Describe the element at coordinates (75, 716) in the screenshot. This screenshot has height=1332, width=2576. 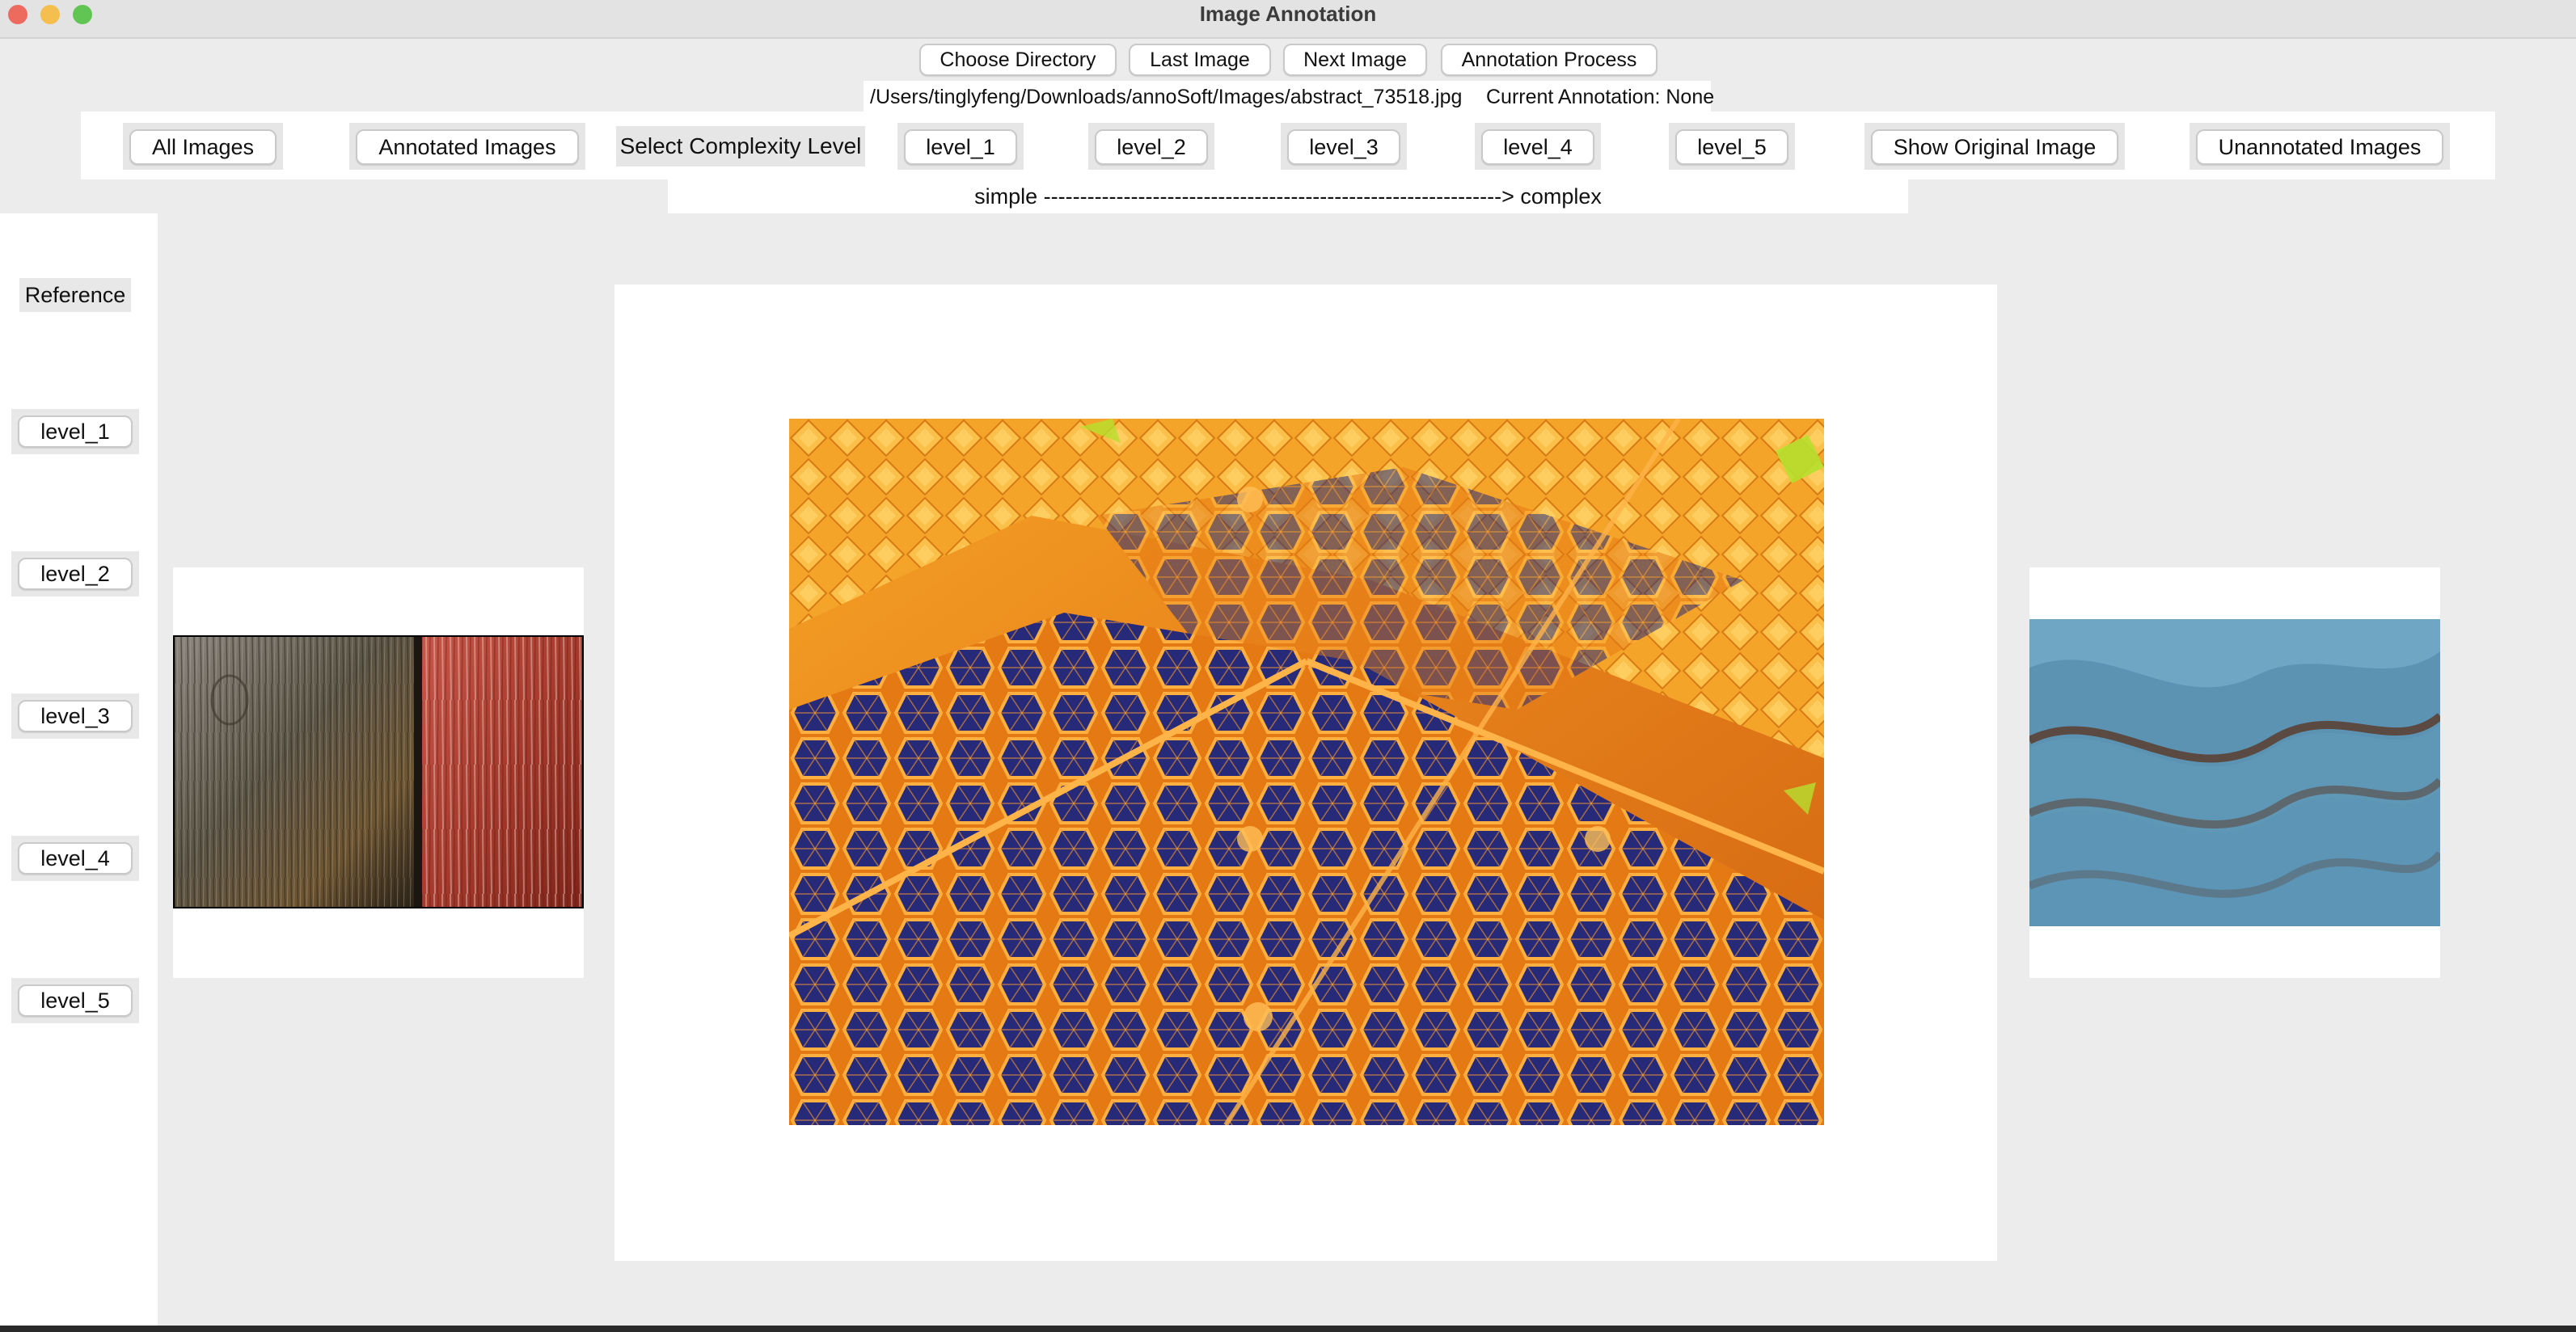
I see `reference-level-3-button: level_3` at that location.